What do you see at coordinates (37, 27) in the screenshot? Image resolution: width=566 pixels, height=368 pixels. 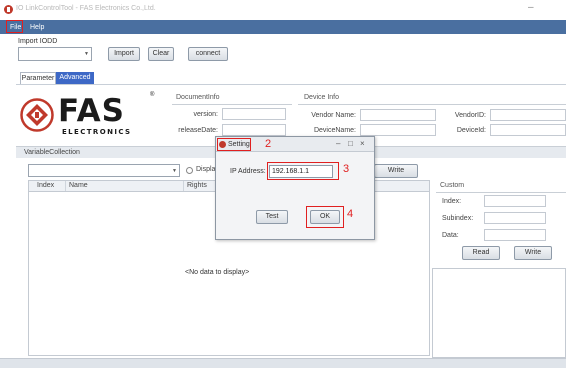 I see `menu-help: Help` at bounding box center [37, 27].